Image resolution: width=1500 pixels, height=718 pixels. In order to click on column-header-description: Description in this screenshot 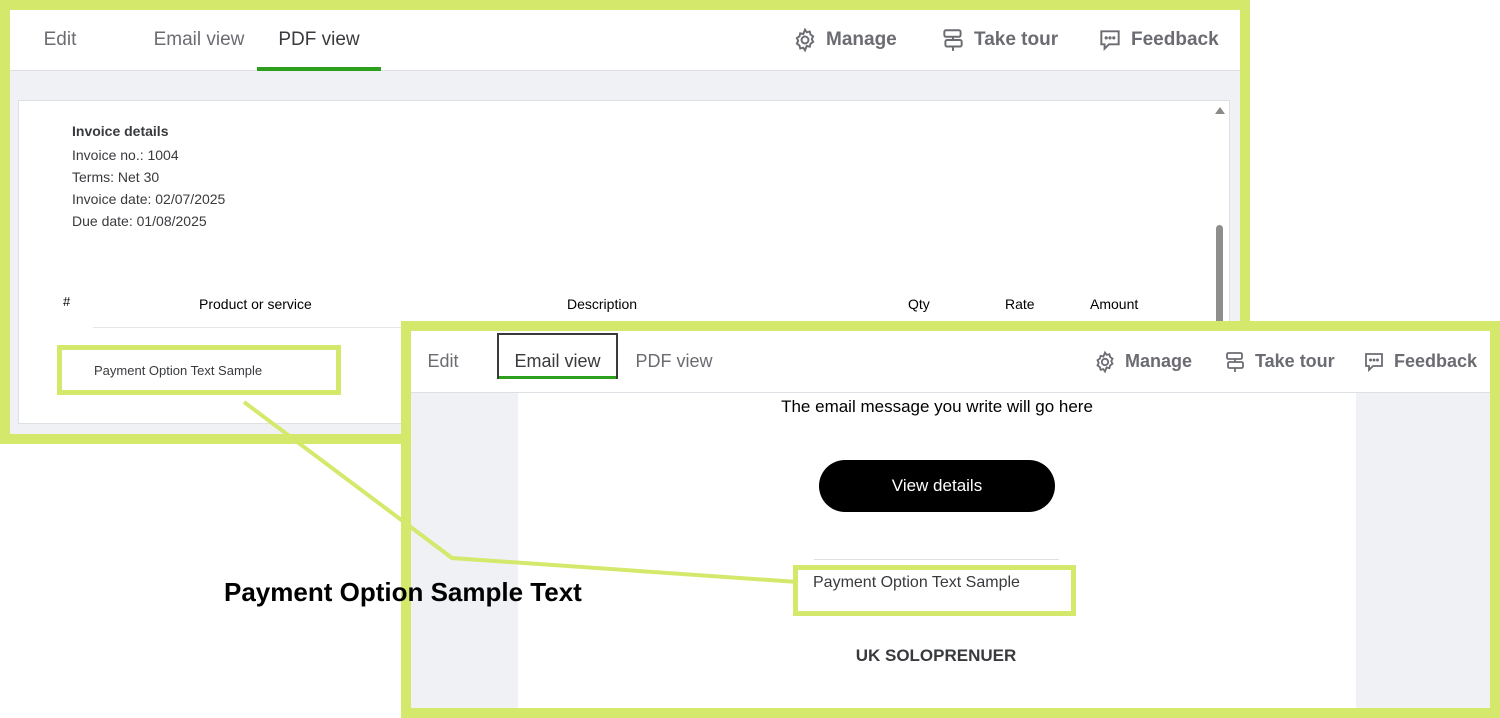, I will do `click(602, 304)`.